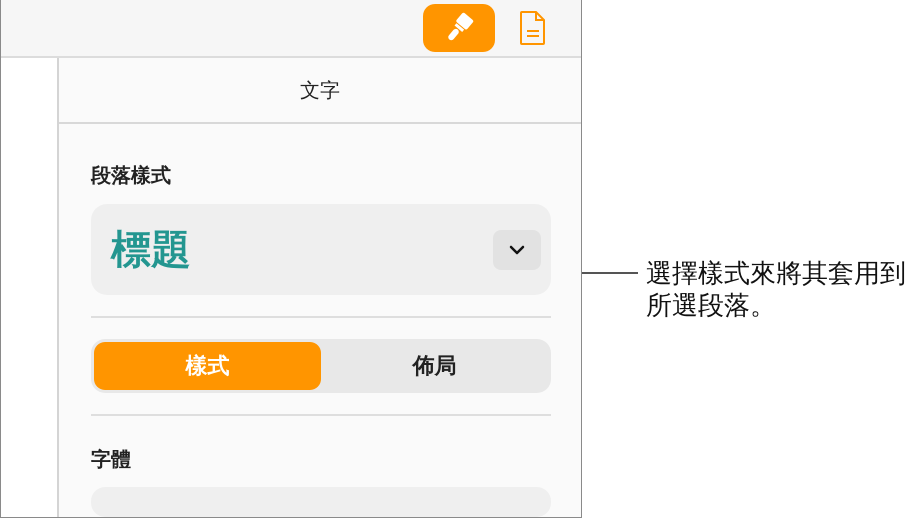  I want to click on dropdown-button, so click(517, 250).